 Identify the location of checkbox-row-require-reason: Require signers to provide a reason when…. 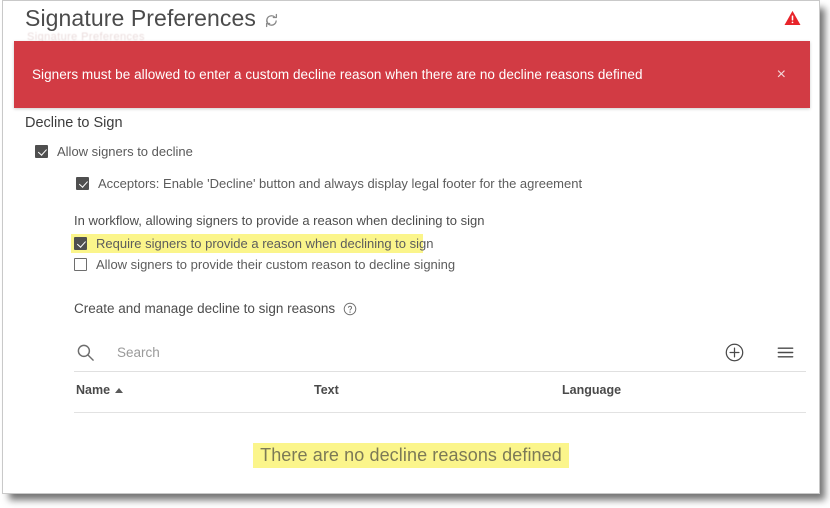
(253, 243).